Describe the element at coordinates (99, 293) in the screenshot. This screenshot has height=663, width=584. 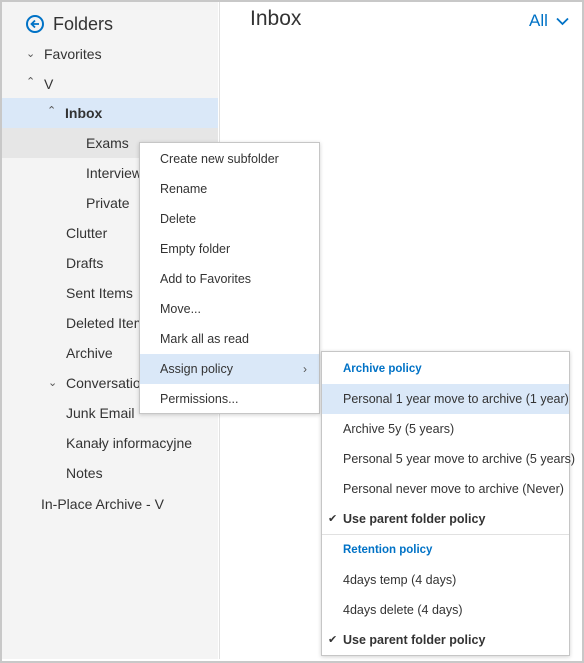
I see `tree-item-label: Sent Items` at that location.